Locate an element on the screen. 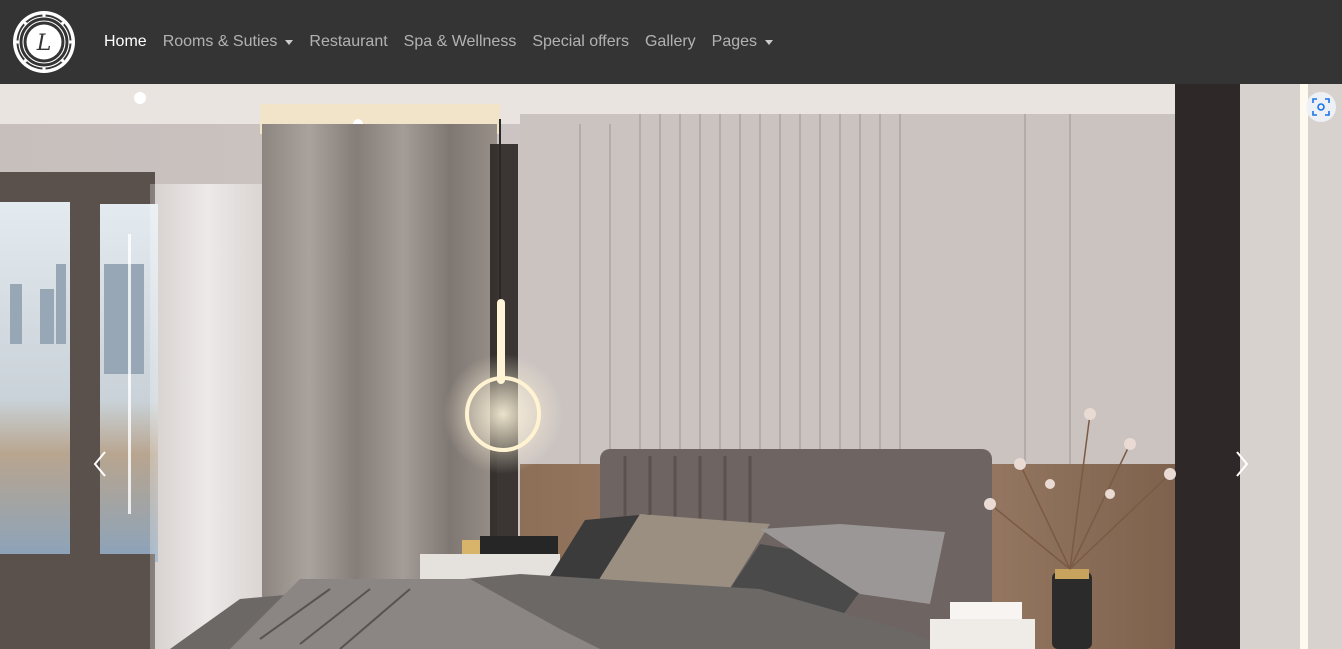 The height and width of the screenshot is (649, 1342). nav-item: Pages is located at coordinates (742, 42).